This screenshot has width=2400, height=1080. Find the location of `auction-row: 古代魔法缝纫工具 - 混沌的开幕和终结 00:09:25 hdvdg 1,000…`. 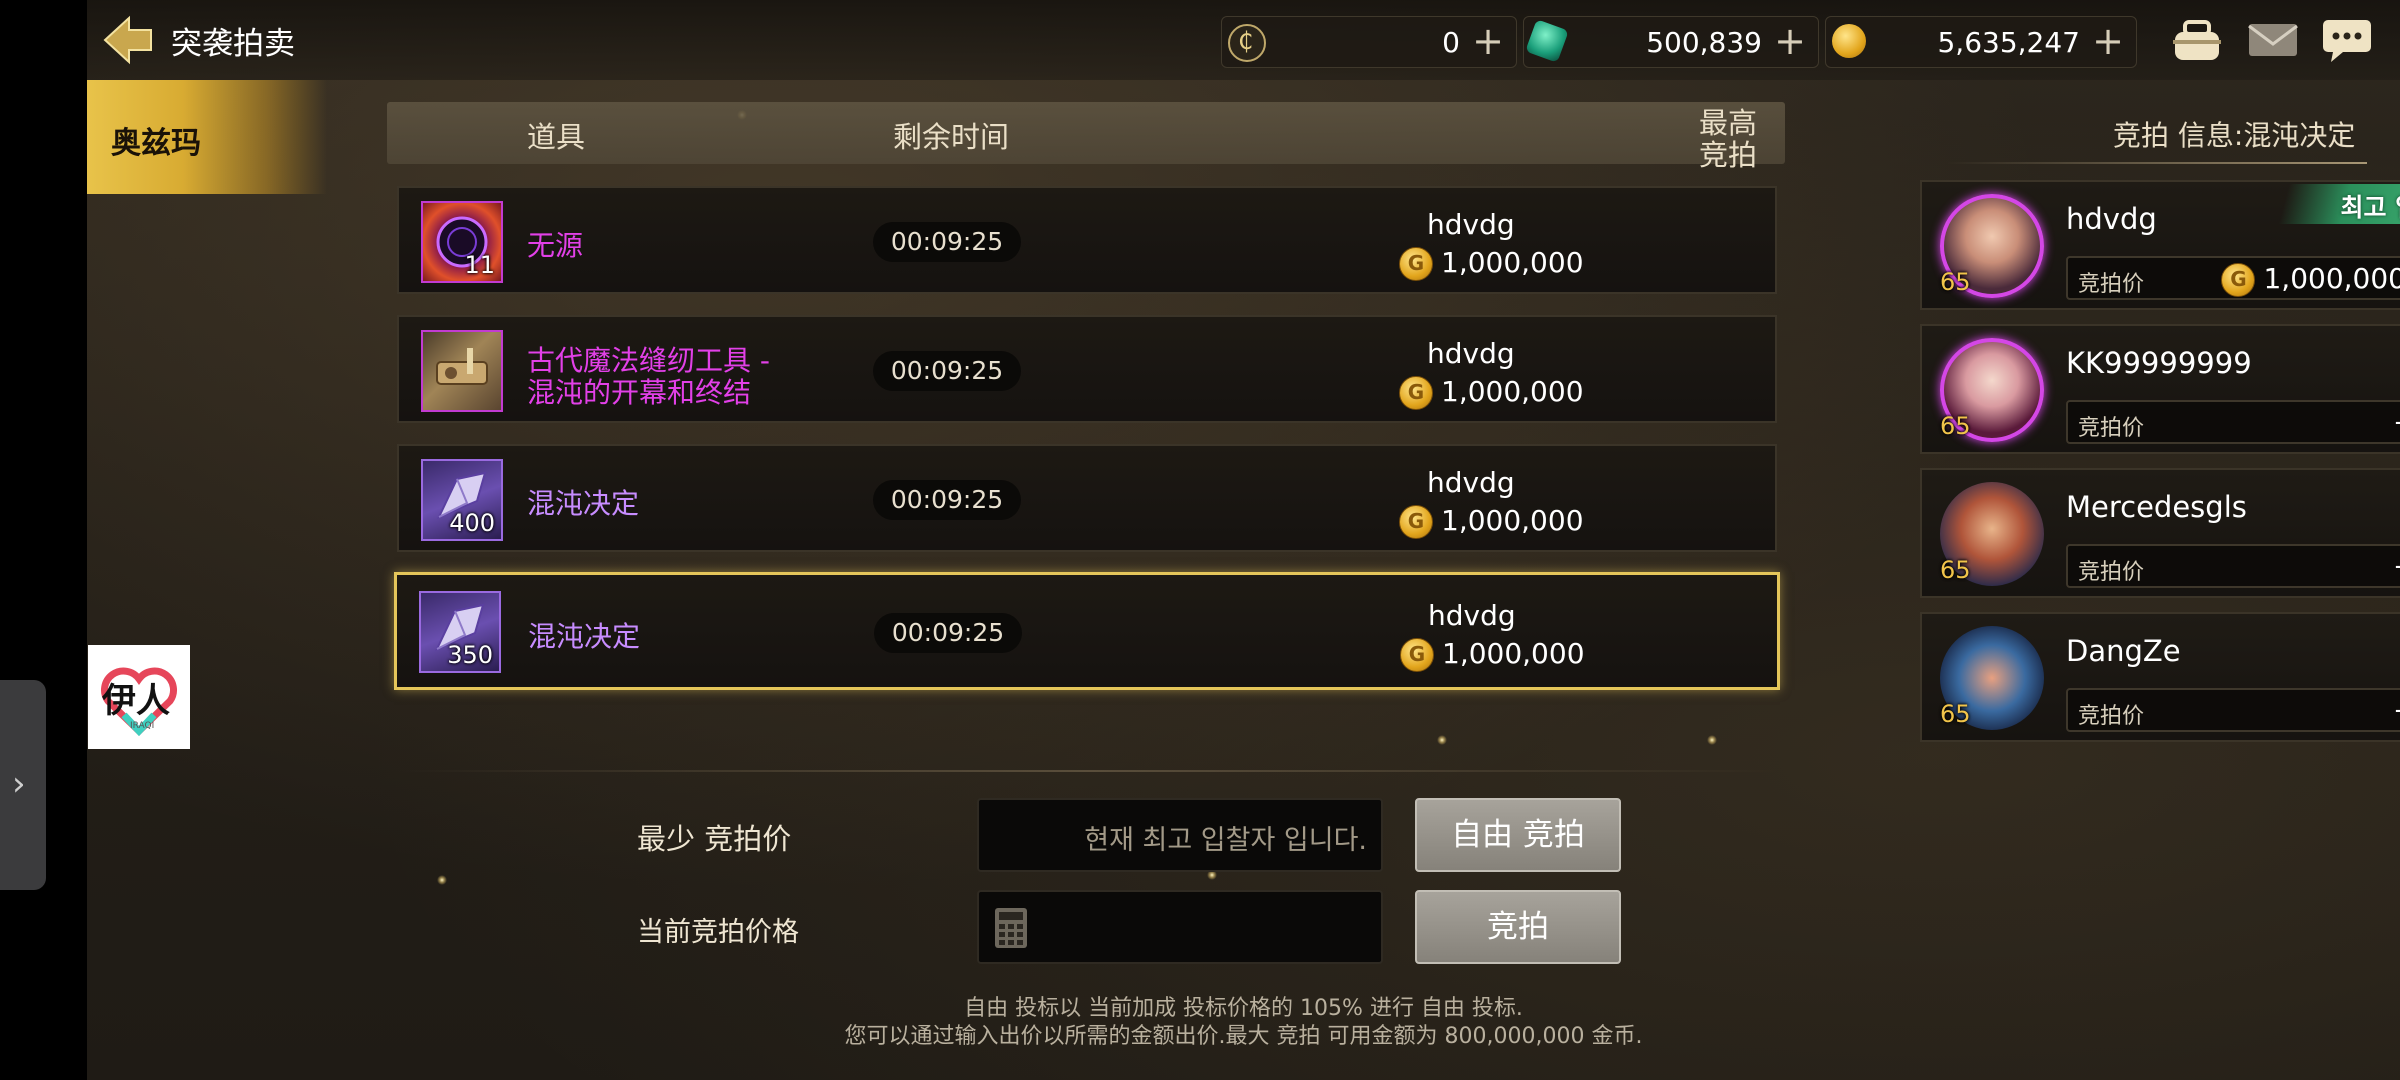

auction-row: 古代魔法缝纫工具 - 混沌的开幕和终结 00:09:25 hdvdg 1,000… is located at coordinates (1087, 369).